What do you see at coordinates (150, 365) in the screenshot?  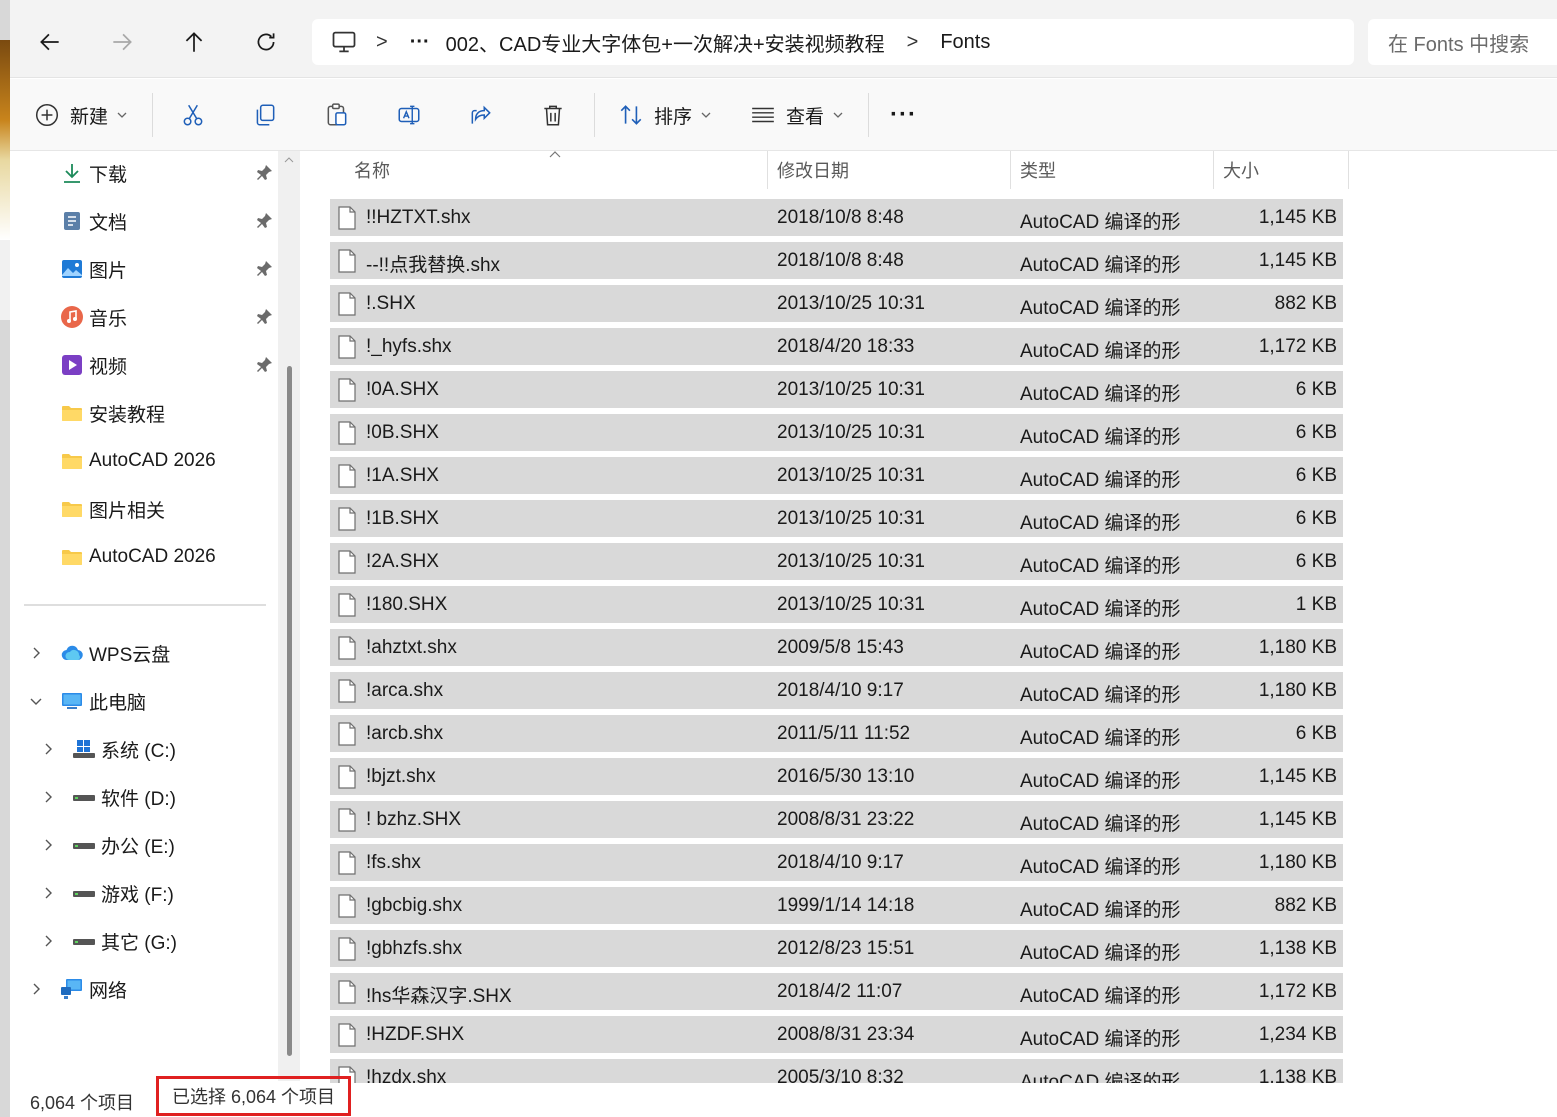 I see `nav-item-videos: 视频` at bounding box center [150, 365].